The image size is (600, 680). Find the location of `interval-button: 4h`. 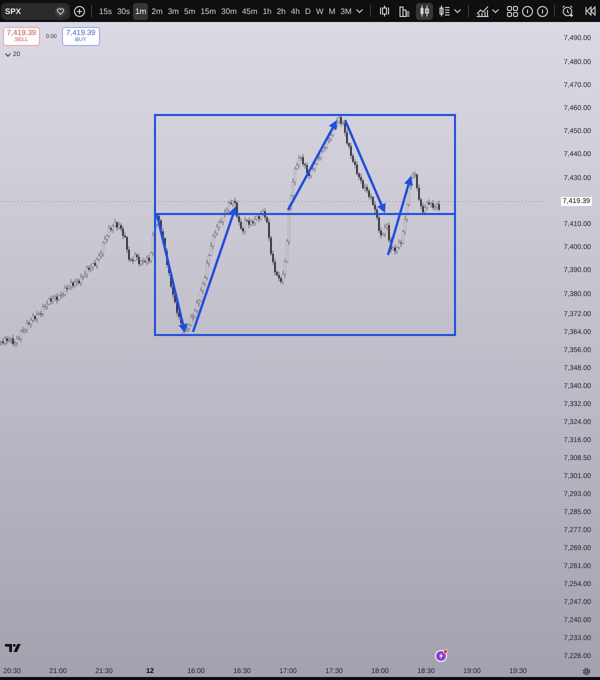

interval-button: 4h is located at coordinates (295, 11).